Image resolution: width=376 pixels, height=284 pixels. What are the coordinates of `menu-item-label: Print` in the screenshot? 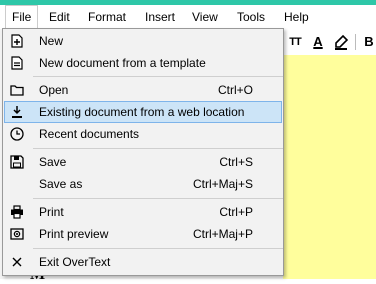 It's located at (51, 212).